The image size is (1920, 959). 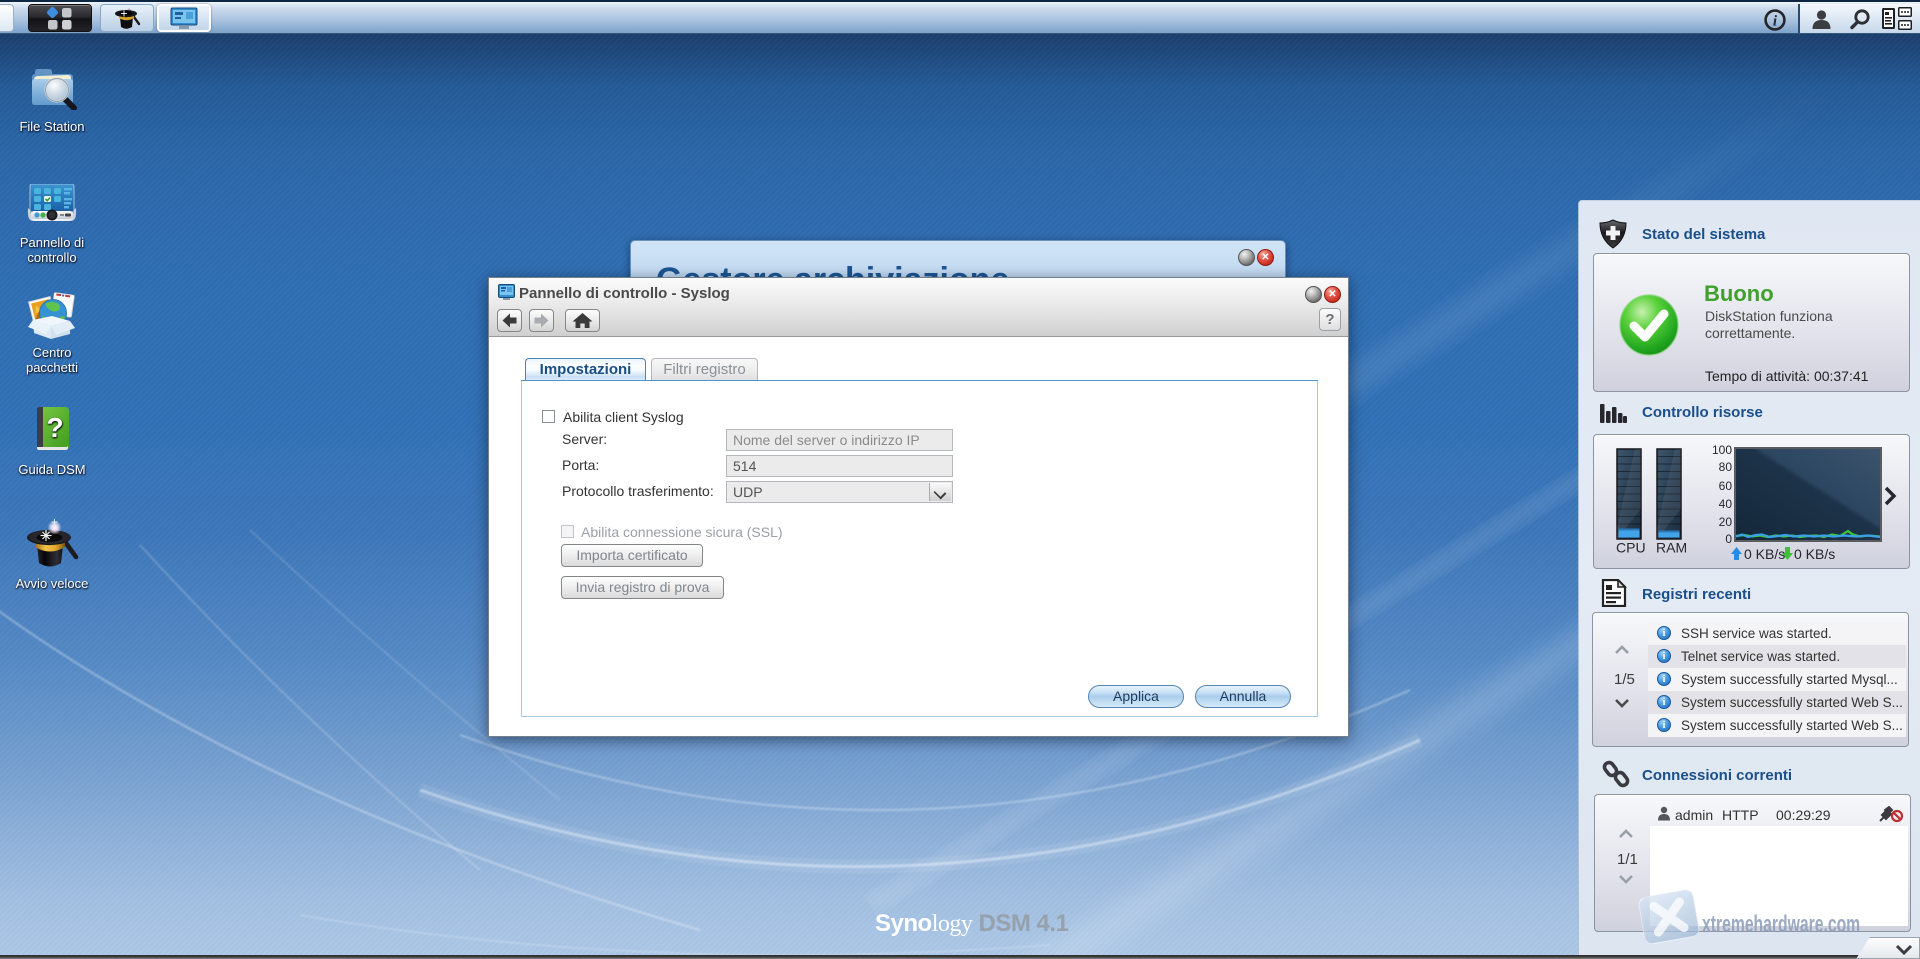 What do you see at coordinates (1726, 486) in the screenshot?
I see `svg-text: 60` at bounding box center [1726, 486].